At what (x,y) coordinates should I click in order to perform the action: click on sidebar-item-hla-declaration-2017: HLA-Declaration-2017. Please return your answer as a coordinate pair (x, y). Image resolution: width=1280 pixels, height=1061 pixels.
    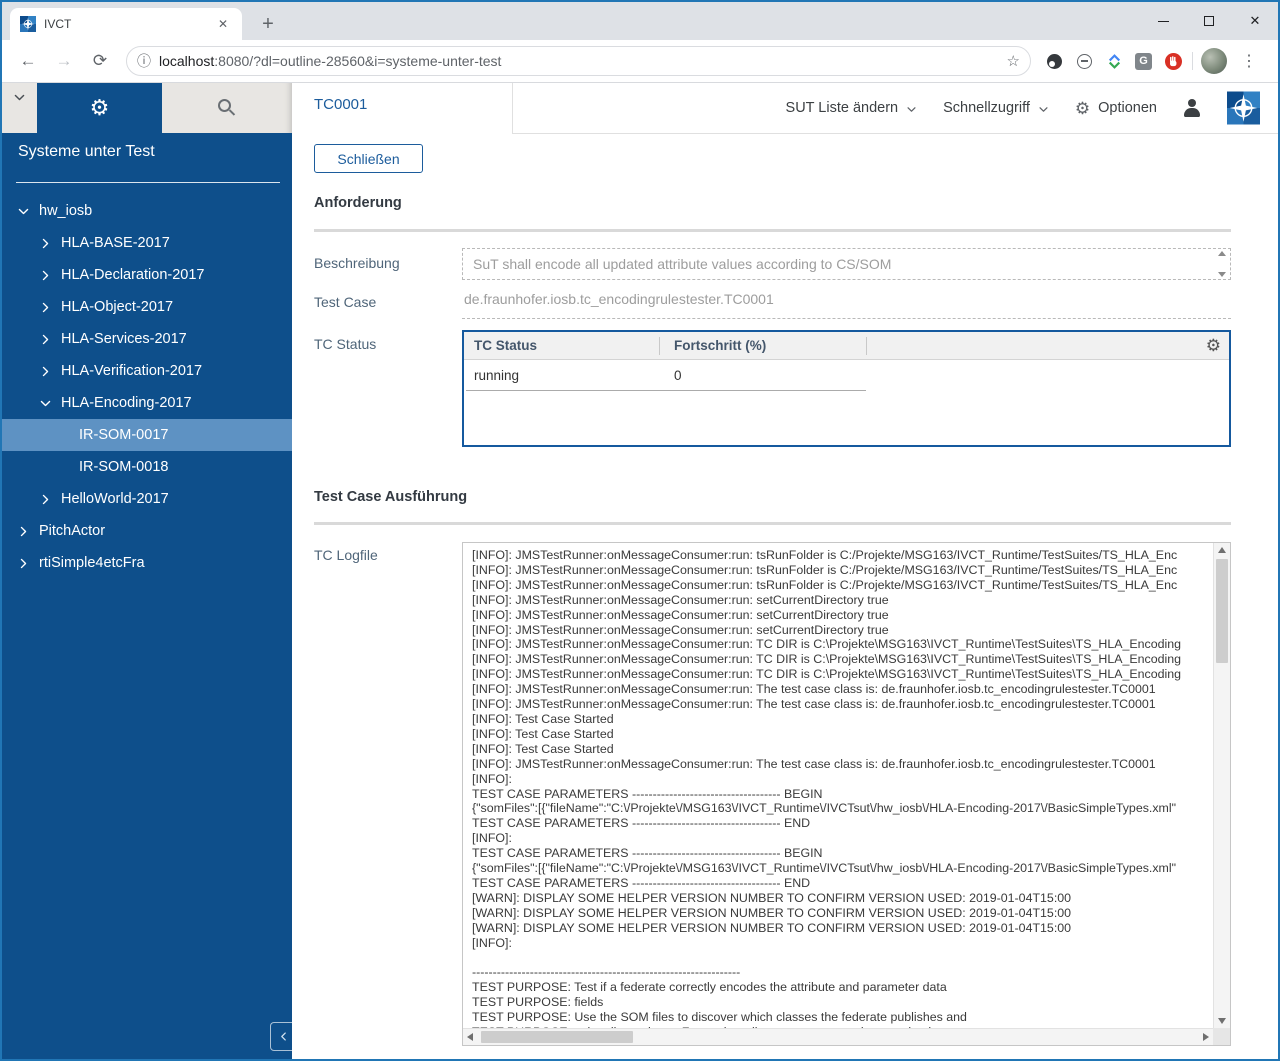
    Looking at the image, I should click on (147, 275).